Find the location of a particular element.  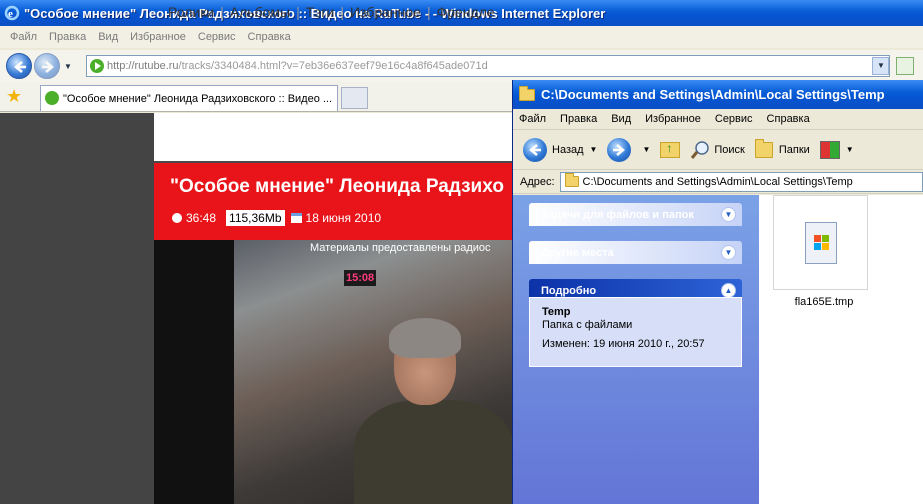

video-header-block is located at coordinates (334, 201).